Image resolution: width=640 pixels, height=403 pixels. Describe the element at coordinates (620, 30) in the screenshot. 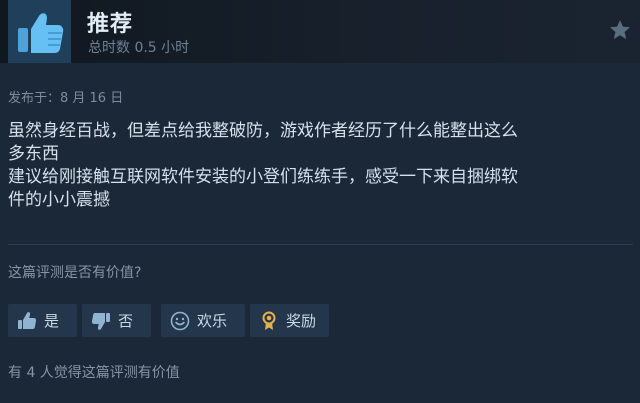

I see `star-icon` at that location.